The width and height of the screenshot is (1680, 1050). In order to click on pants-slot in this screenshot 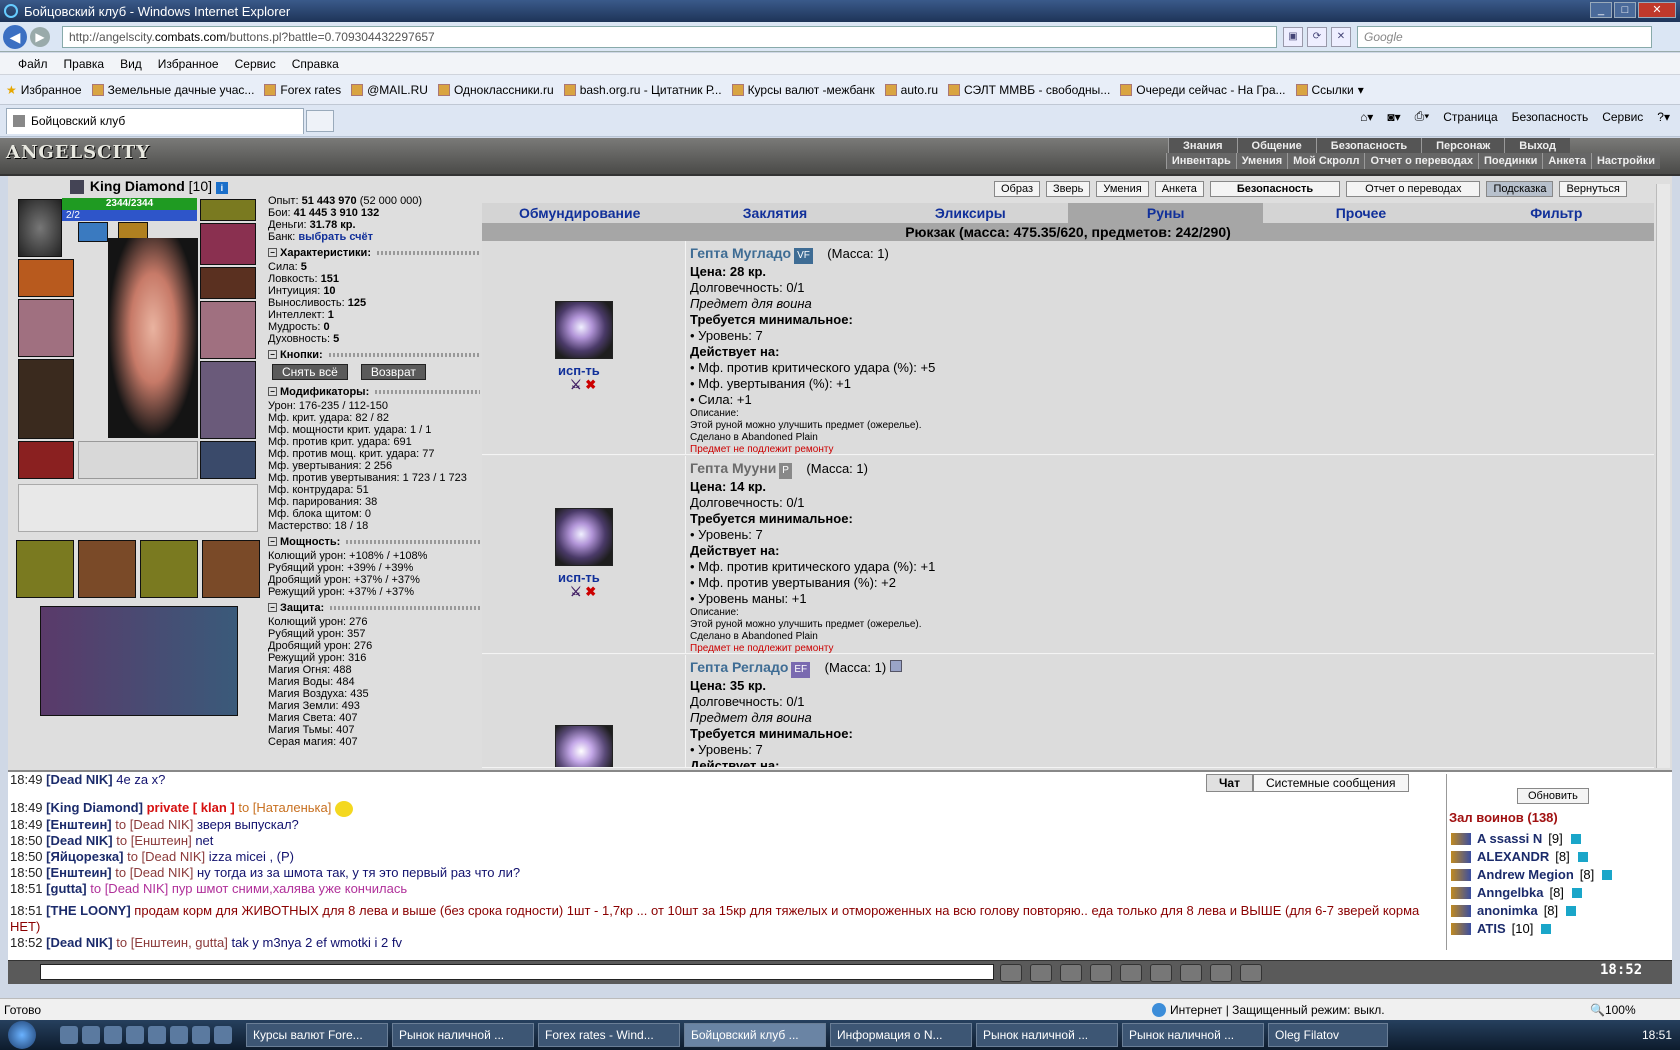, I will do `click(228, 400)`.